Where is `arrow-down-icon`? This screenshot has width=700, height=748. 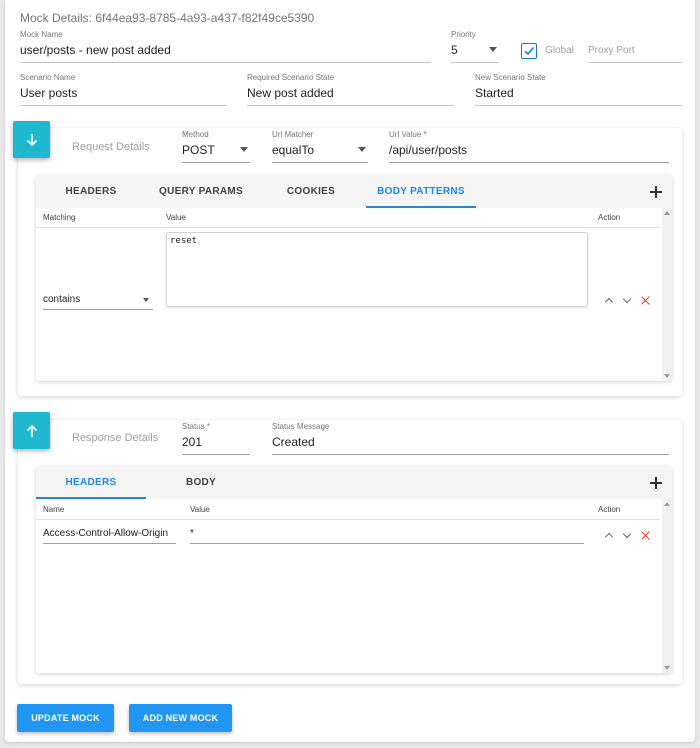
arrow-down-icon is located at coordinates (31, 139).